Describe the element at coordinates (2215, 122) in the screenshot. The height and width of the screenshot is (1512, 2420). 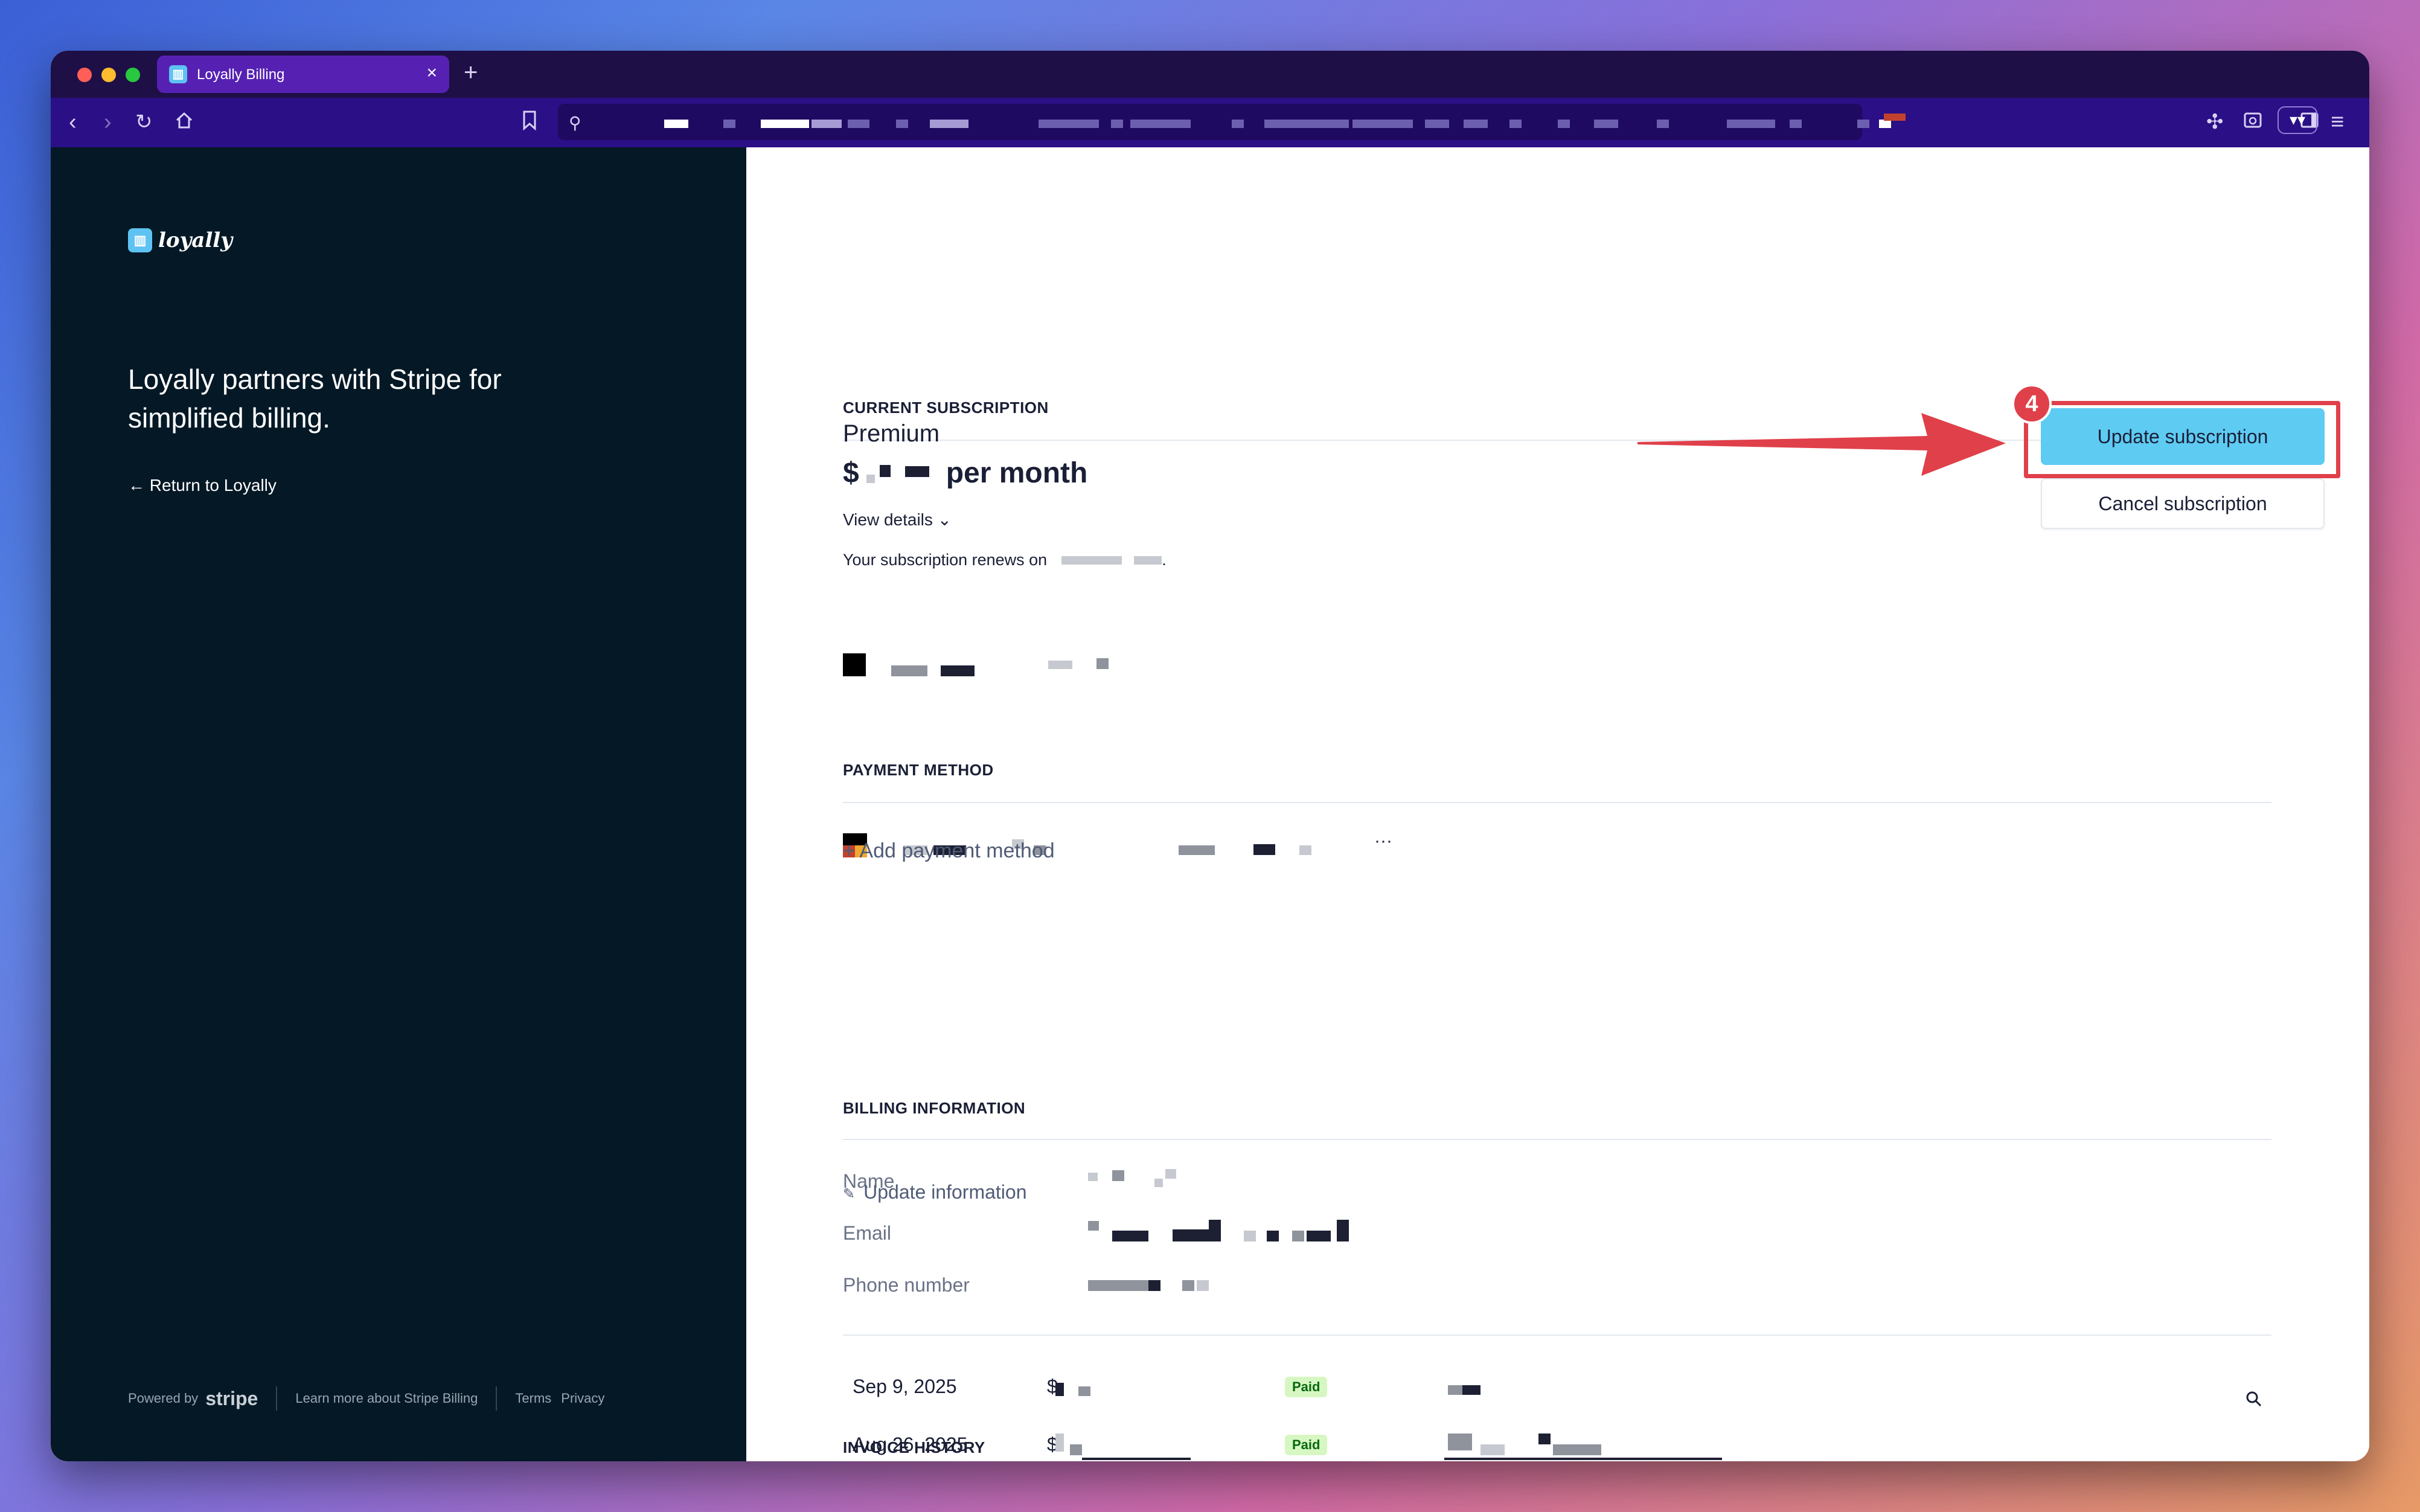
I see `extensions-icon: ✣` at that location.